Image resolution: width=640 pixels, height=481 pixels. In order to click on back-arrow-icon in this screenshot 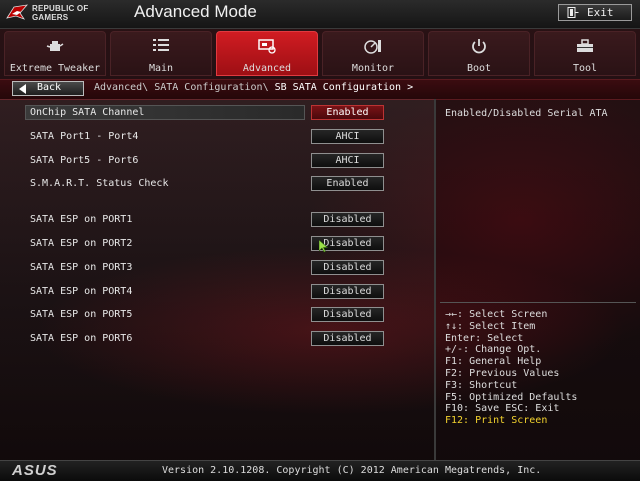, I will do `click(22, 89)`.